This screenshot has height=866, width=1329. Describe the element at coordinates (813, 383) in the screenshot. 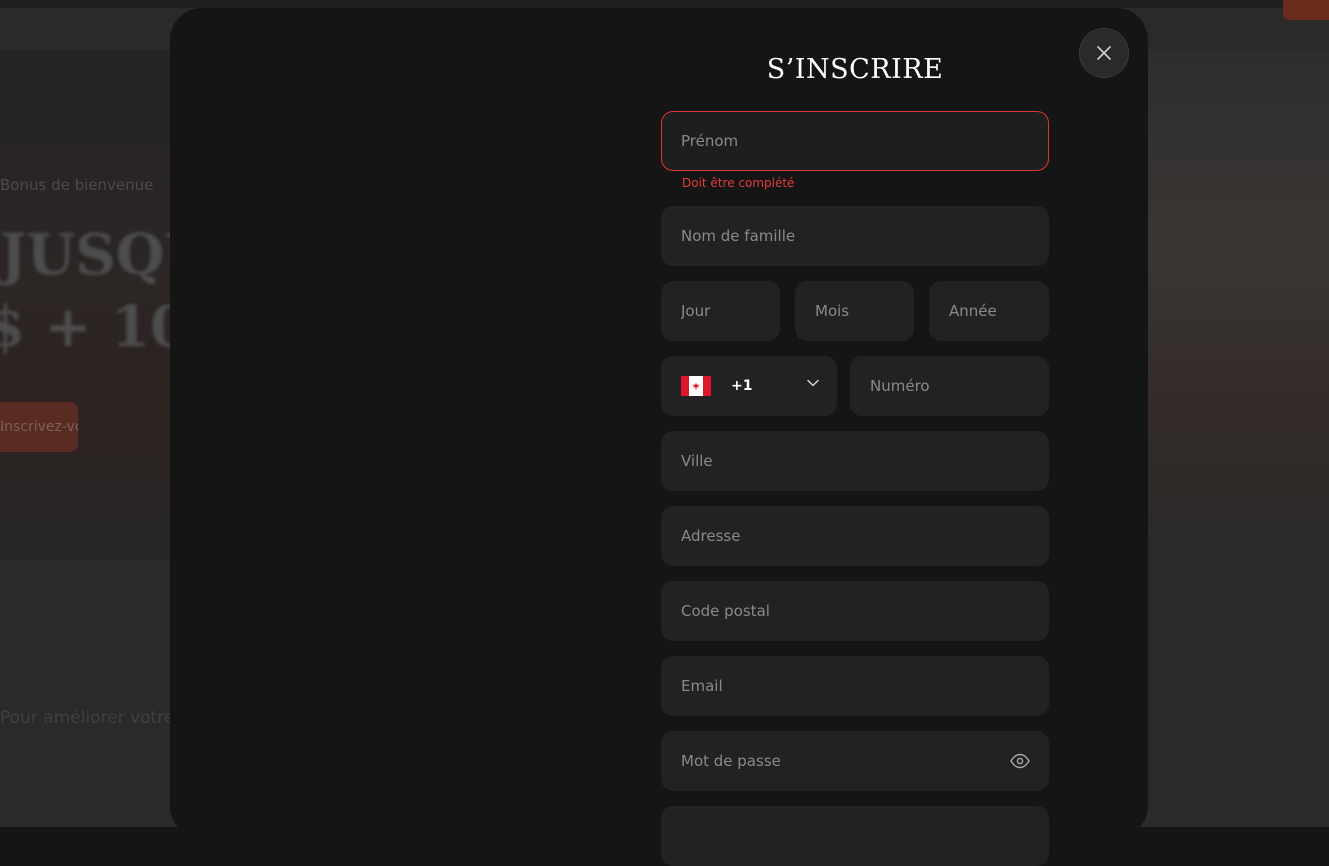

I see `chevron-down-icon` at that location.